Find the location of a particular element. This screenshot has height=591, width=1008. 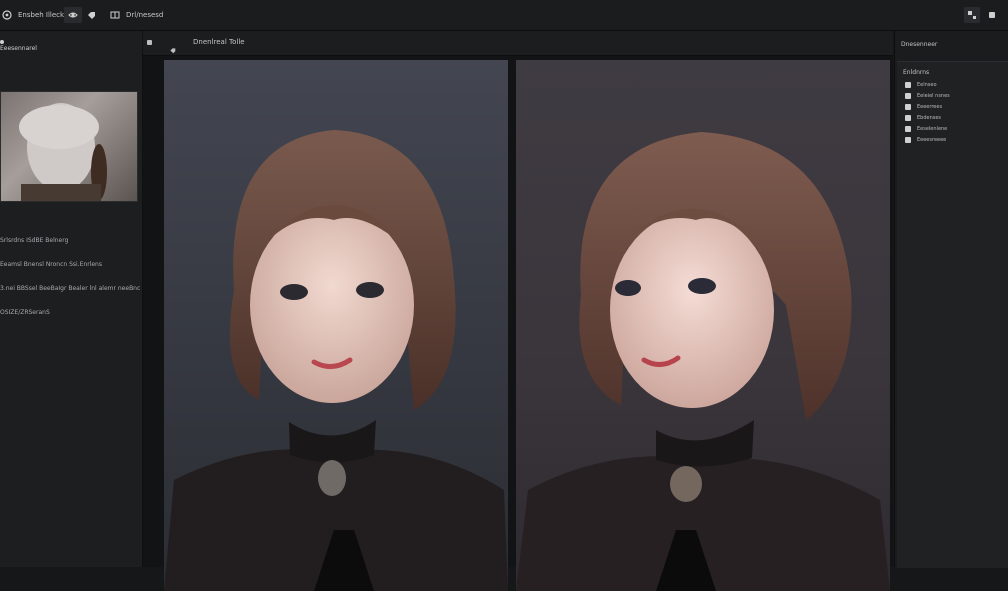

view-menu-button: Drl/nesesd is located at coordinates (136, 15).